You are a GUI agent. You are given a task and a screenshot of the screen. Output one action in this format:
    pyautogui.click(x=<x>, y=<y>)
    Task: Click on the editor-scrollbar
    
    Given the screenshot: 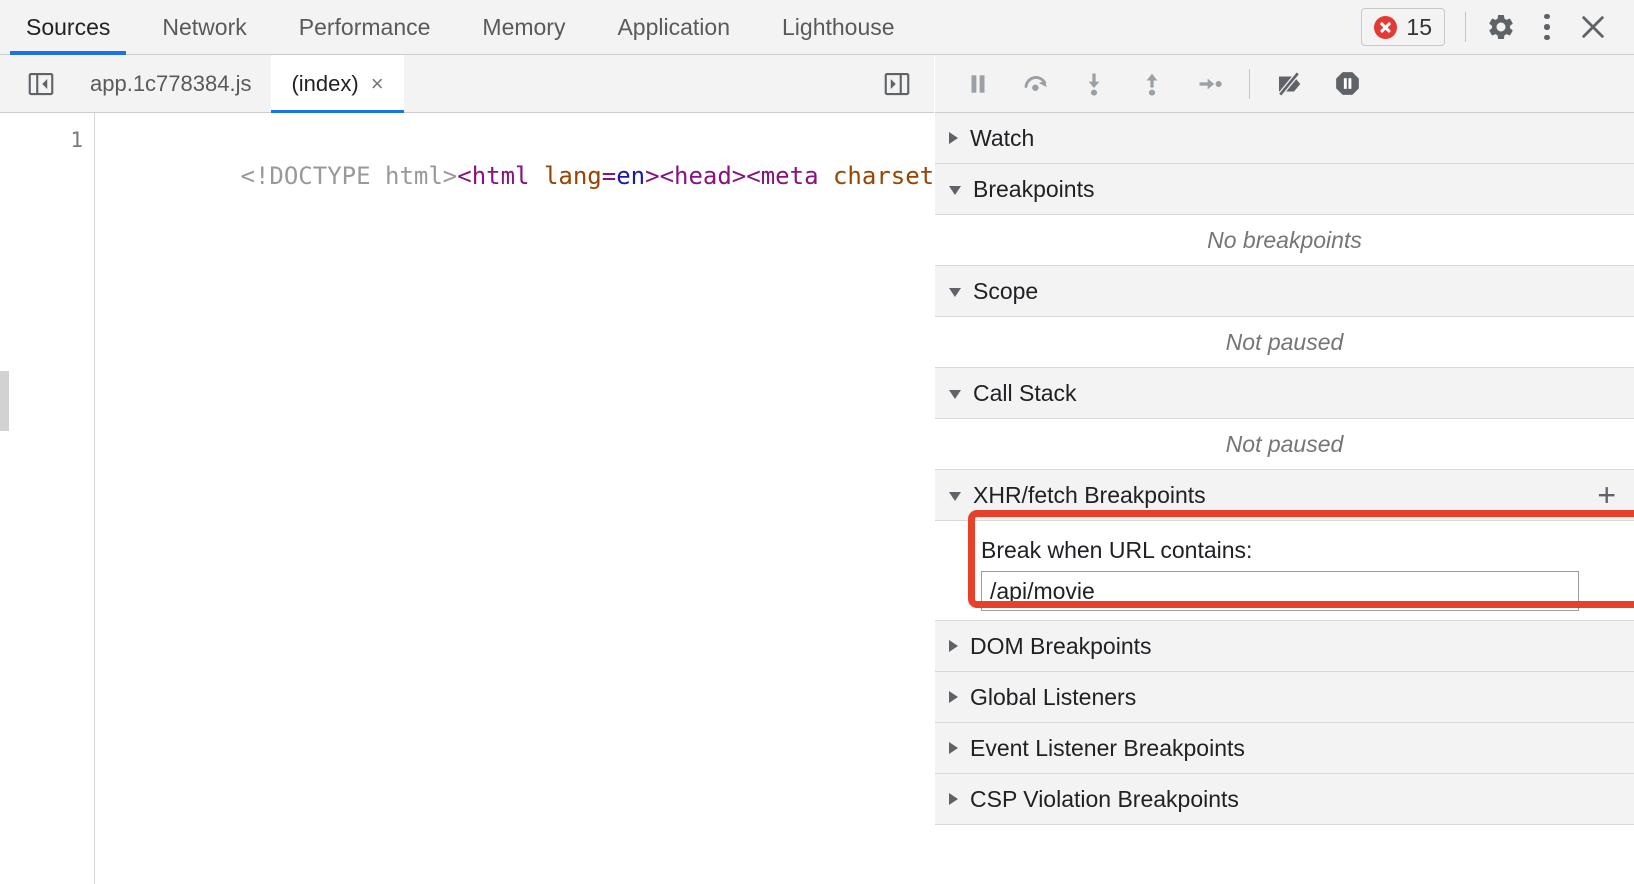 What is the action you would take?
    pyautogui.click(x=4, y=498)
    